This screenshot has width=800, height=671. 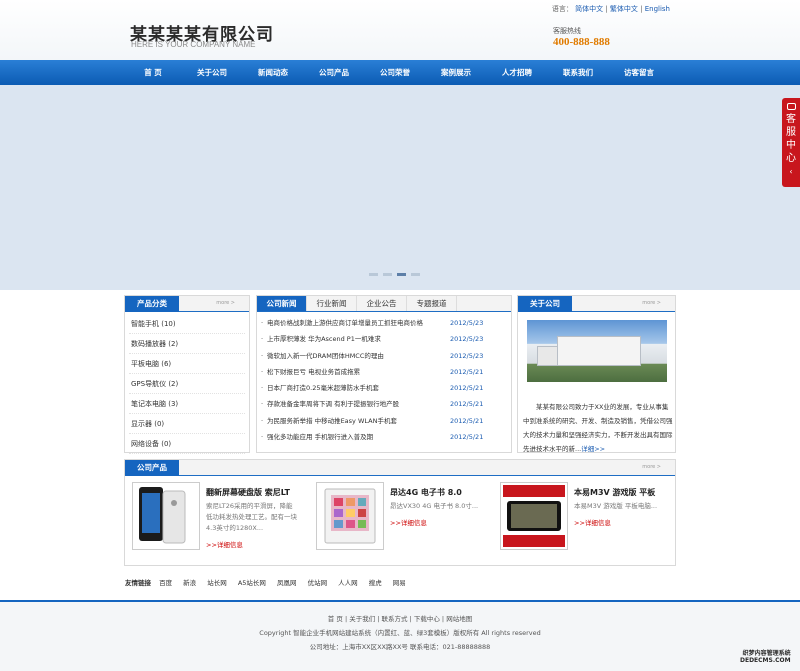 I want to click on tab-company-news: 公司新闻, so click(x=282, y=303).